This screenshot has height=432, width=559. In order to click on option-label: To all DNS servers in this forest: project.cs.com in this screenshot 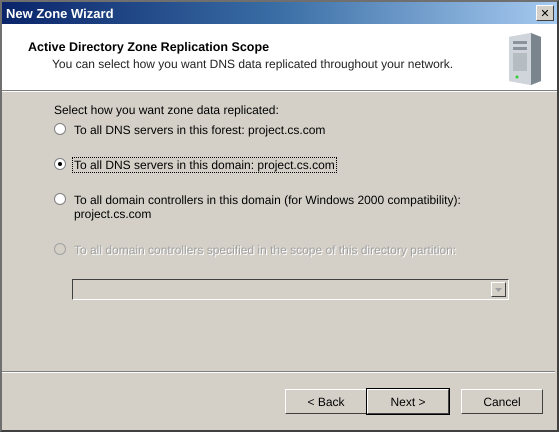, I will do `click(199, 130)`.